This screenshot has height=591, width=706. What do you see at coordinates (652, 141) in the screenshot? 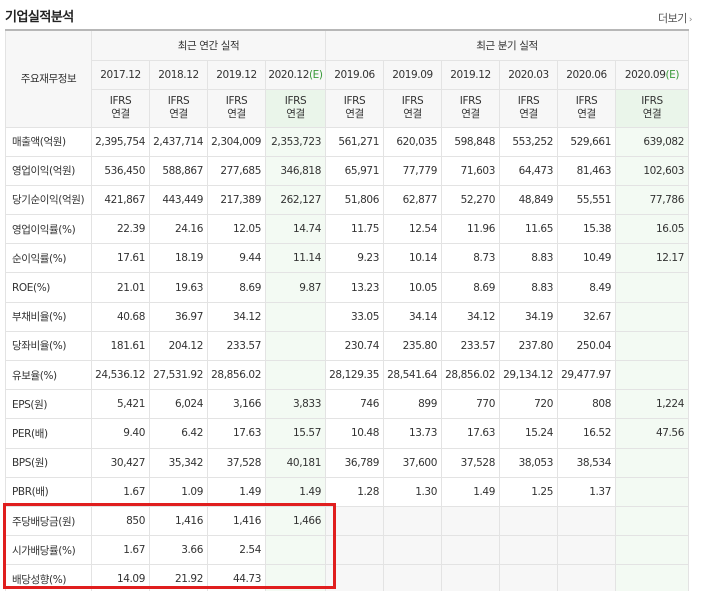
I see `value-cell: 639,082` at bounding box center [652, 141].